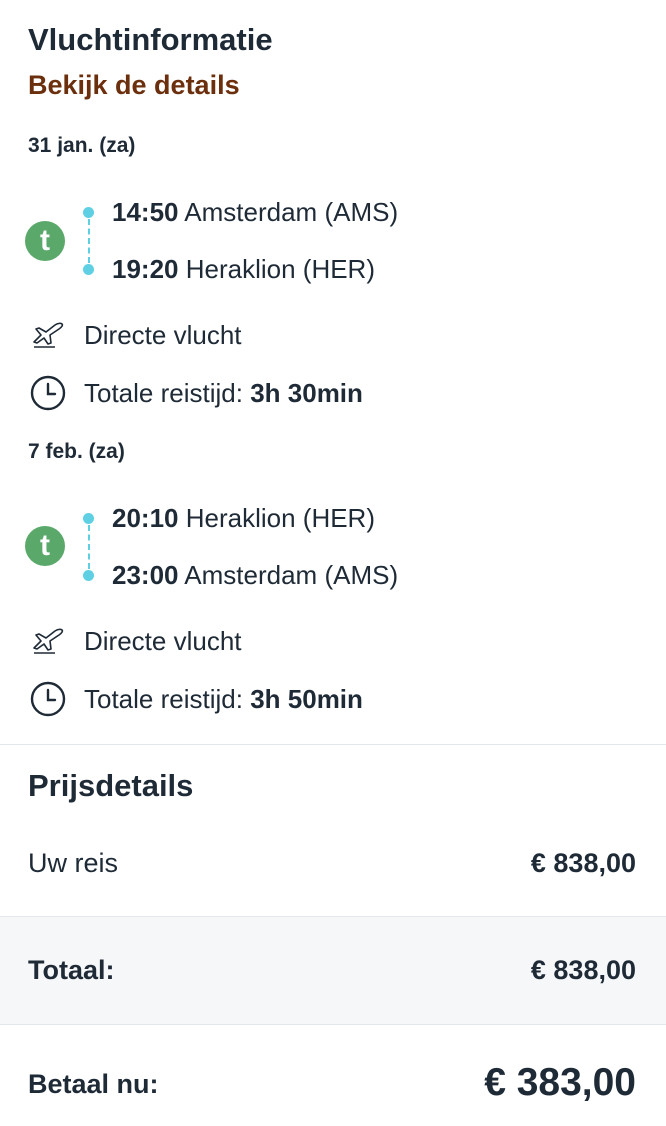 The height and width of the screenshot is (1126, 666). I want to click on leg-2-departure: 20:10 Heraklion (HER), so click(243, 518).